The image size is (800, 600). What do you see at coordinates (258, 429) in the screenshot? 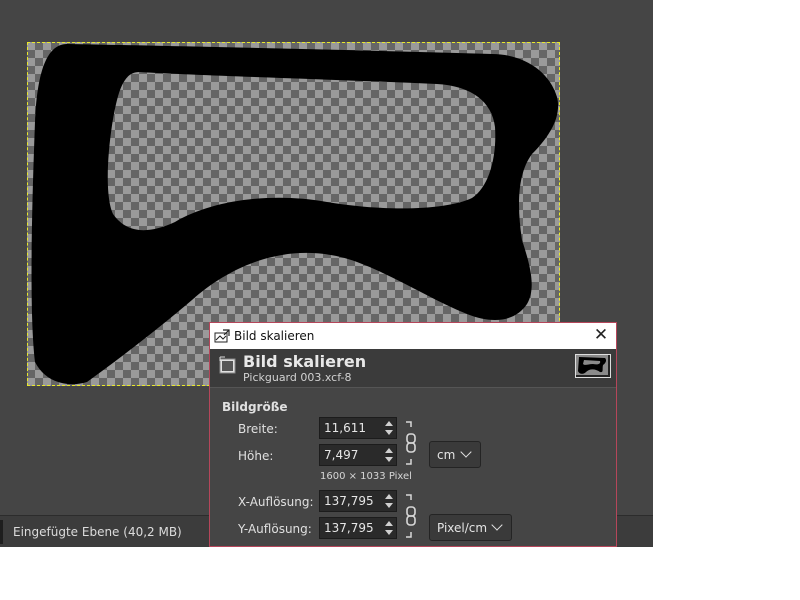
I see `width-label: Breite:` at bounding box center [258, 429].